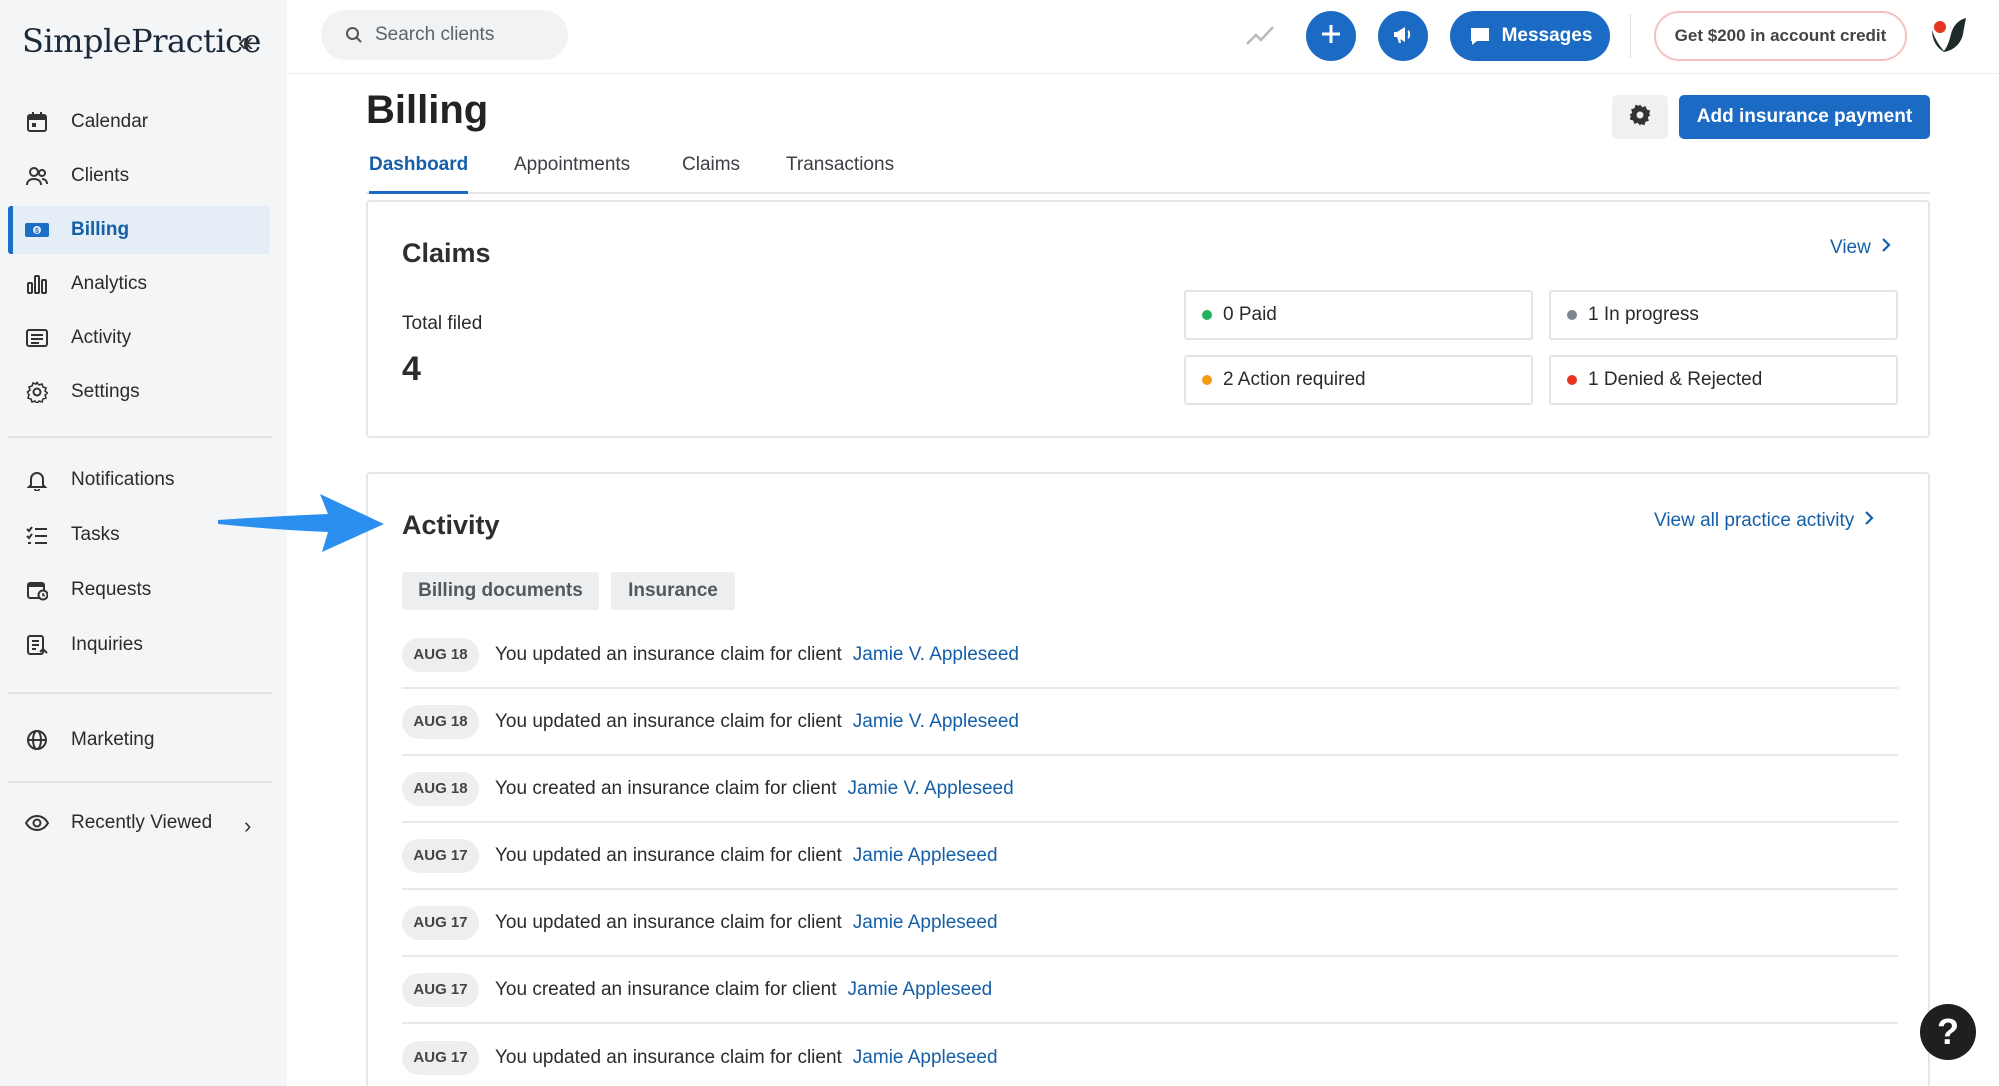 This screenshot has width=1999, height=1086. Describe the element at coordinates (139, 338) in the screenshot. I see `sidebar-item-activity: Activity` at that location.